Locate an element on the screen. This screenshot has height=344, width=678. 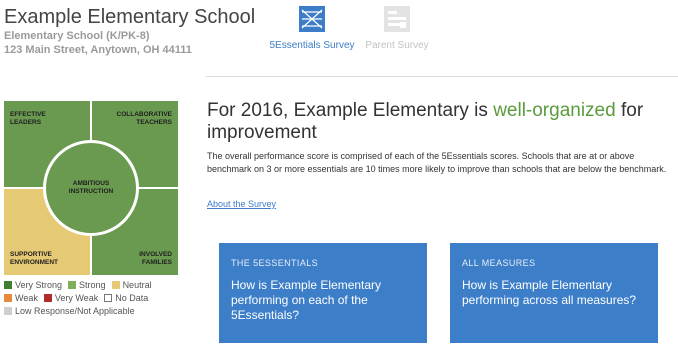
tab-5essentials-survey: 5Essentials Survey is located at coordinates (312, 28).